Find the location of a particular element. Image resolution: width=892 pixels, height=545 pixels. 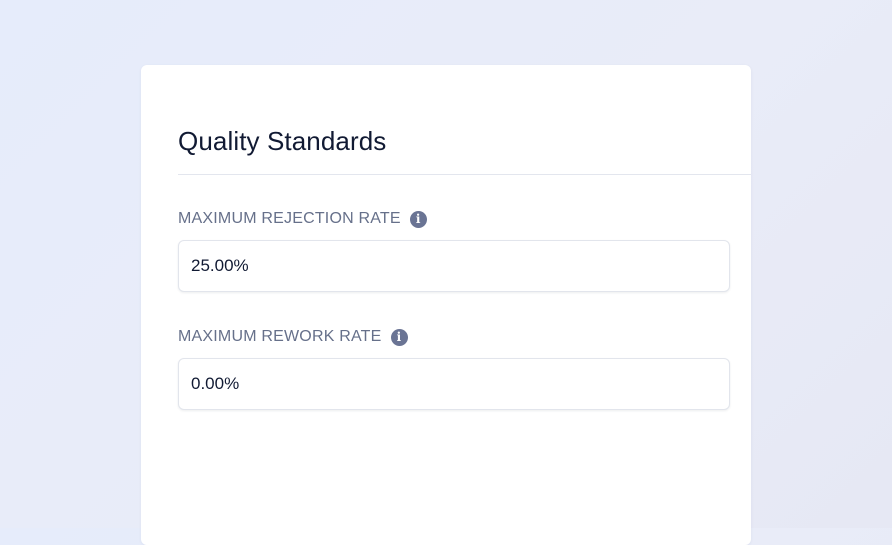

max-rework-rate-label: MAXIMUM REWORK RATE i is located at coordinates (293, 337).